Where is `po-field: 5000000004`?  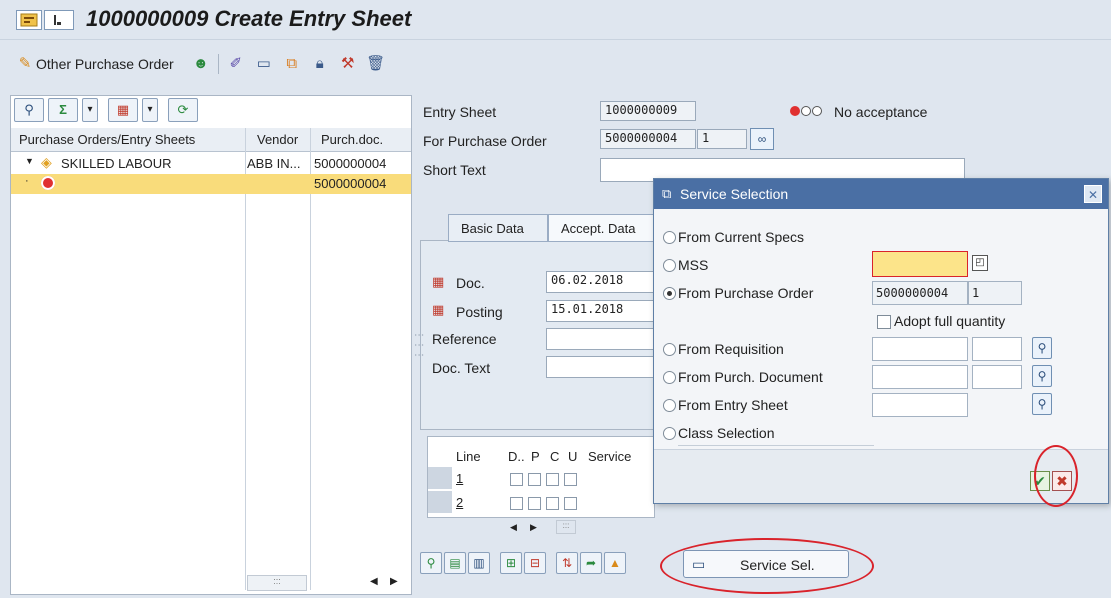 po-field: 5000000004 is located at coordinates (920, 293).